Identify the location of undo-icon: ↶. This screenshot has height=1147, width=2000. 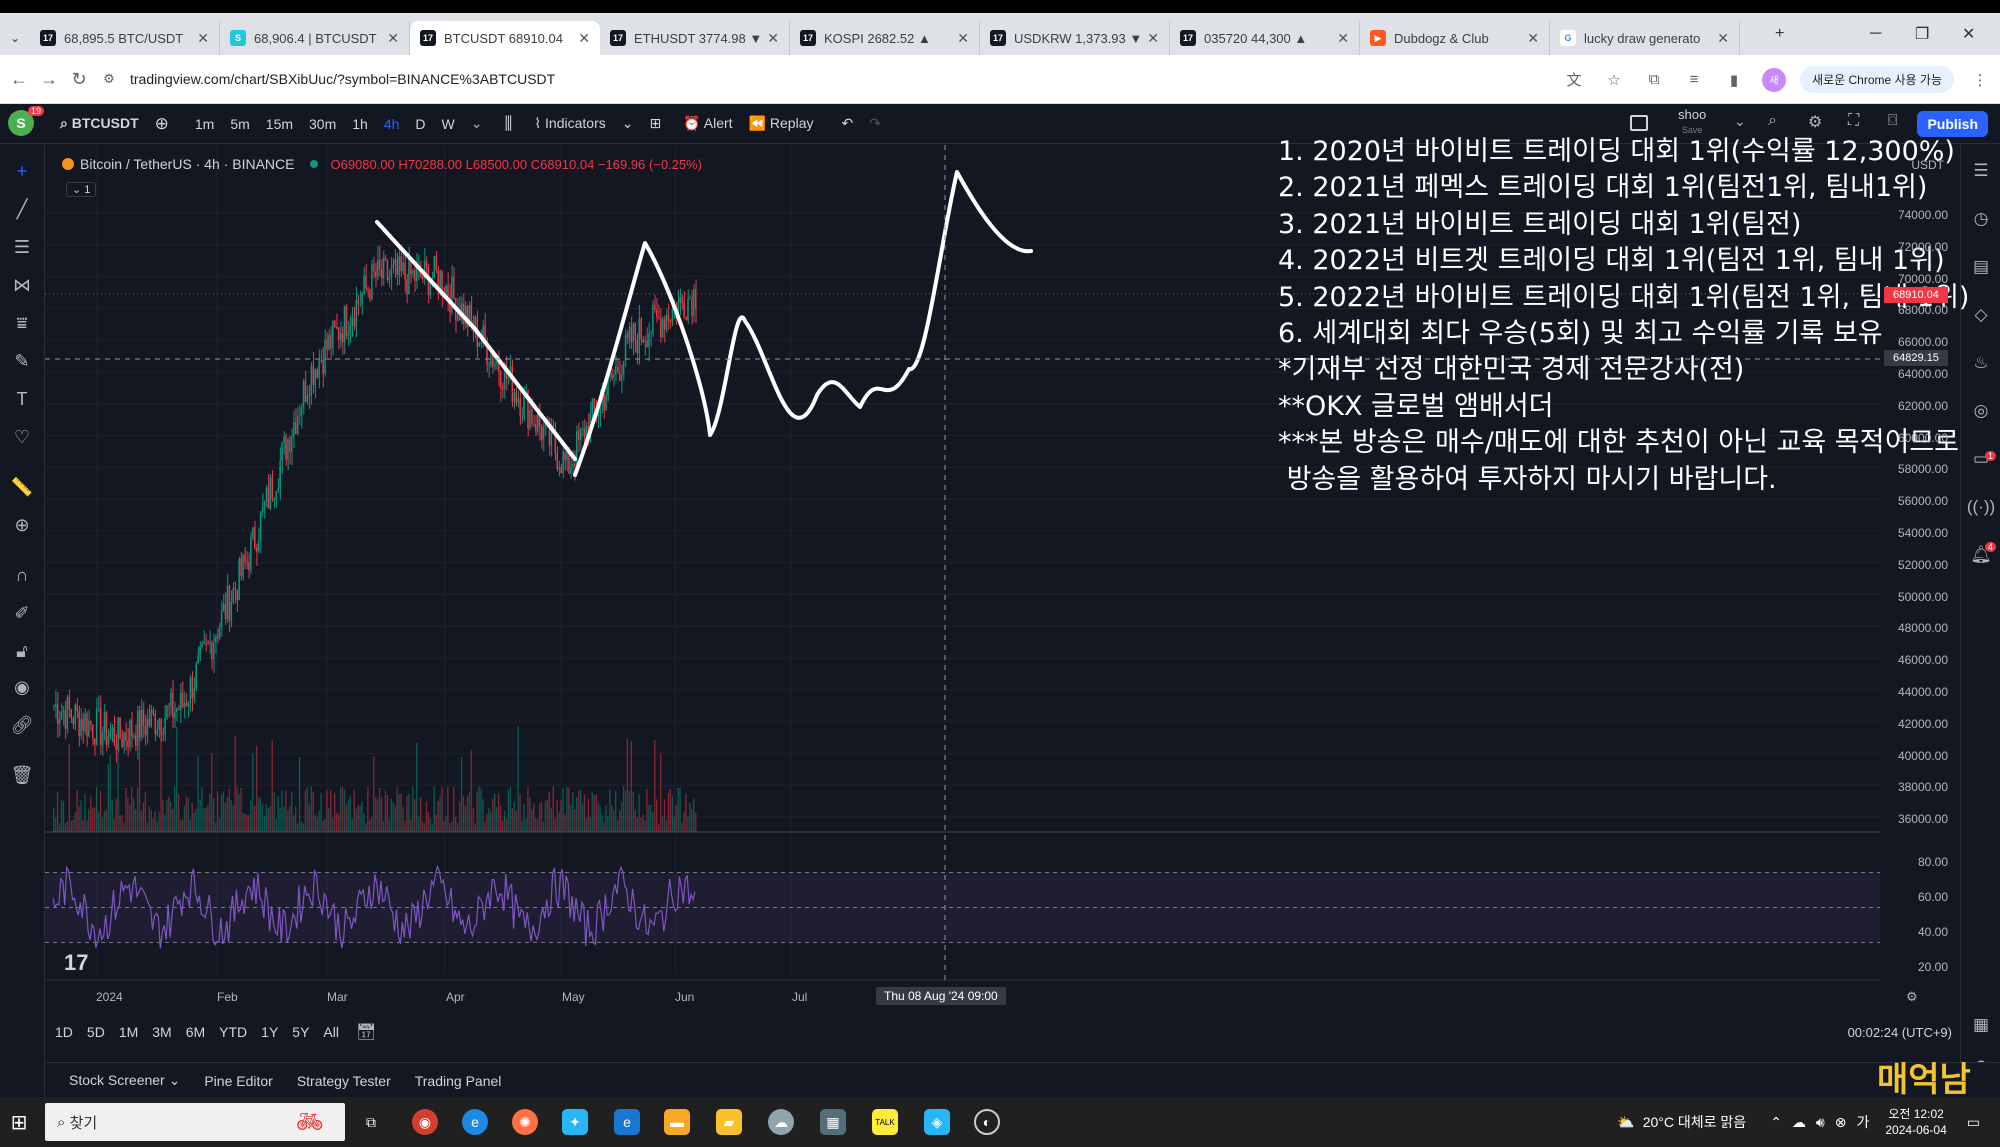
(848, 123).